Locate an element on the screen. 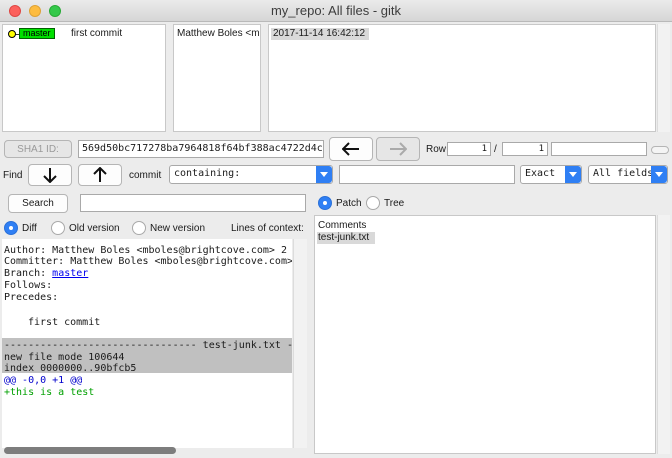 This screenshot has width=672, height=458. tree-label: Tree is located at coordinates (394, 203).